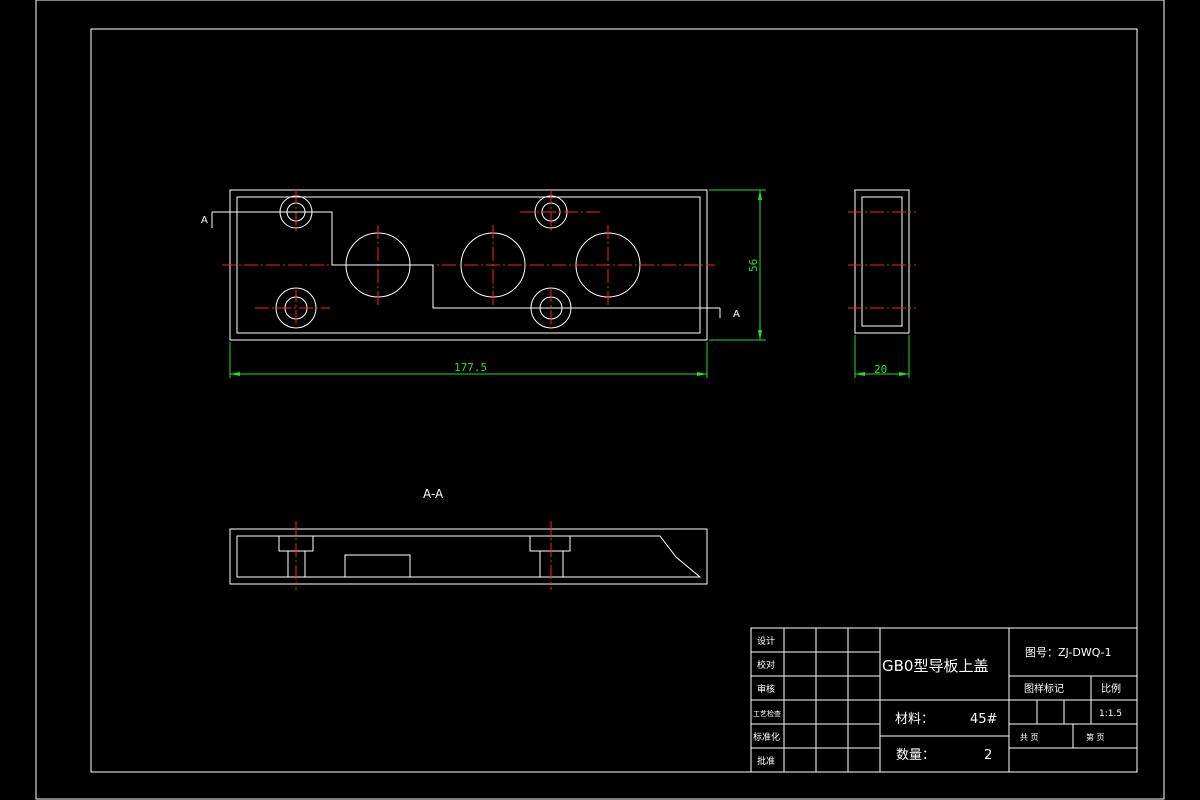 Image resolution: width=1200 pixels, height=800 pixels. I want to click on section-mark-right: A, so click(736, 314).